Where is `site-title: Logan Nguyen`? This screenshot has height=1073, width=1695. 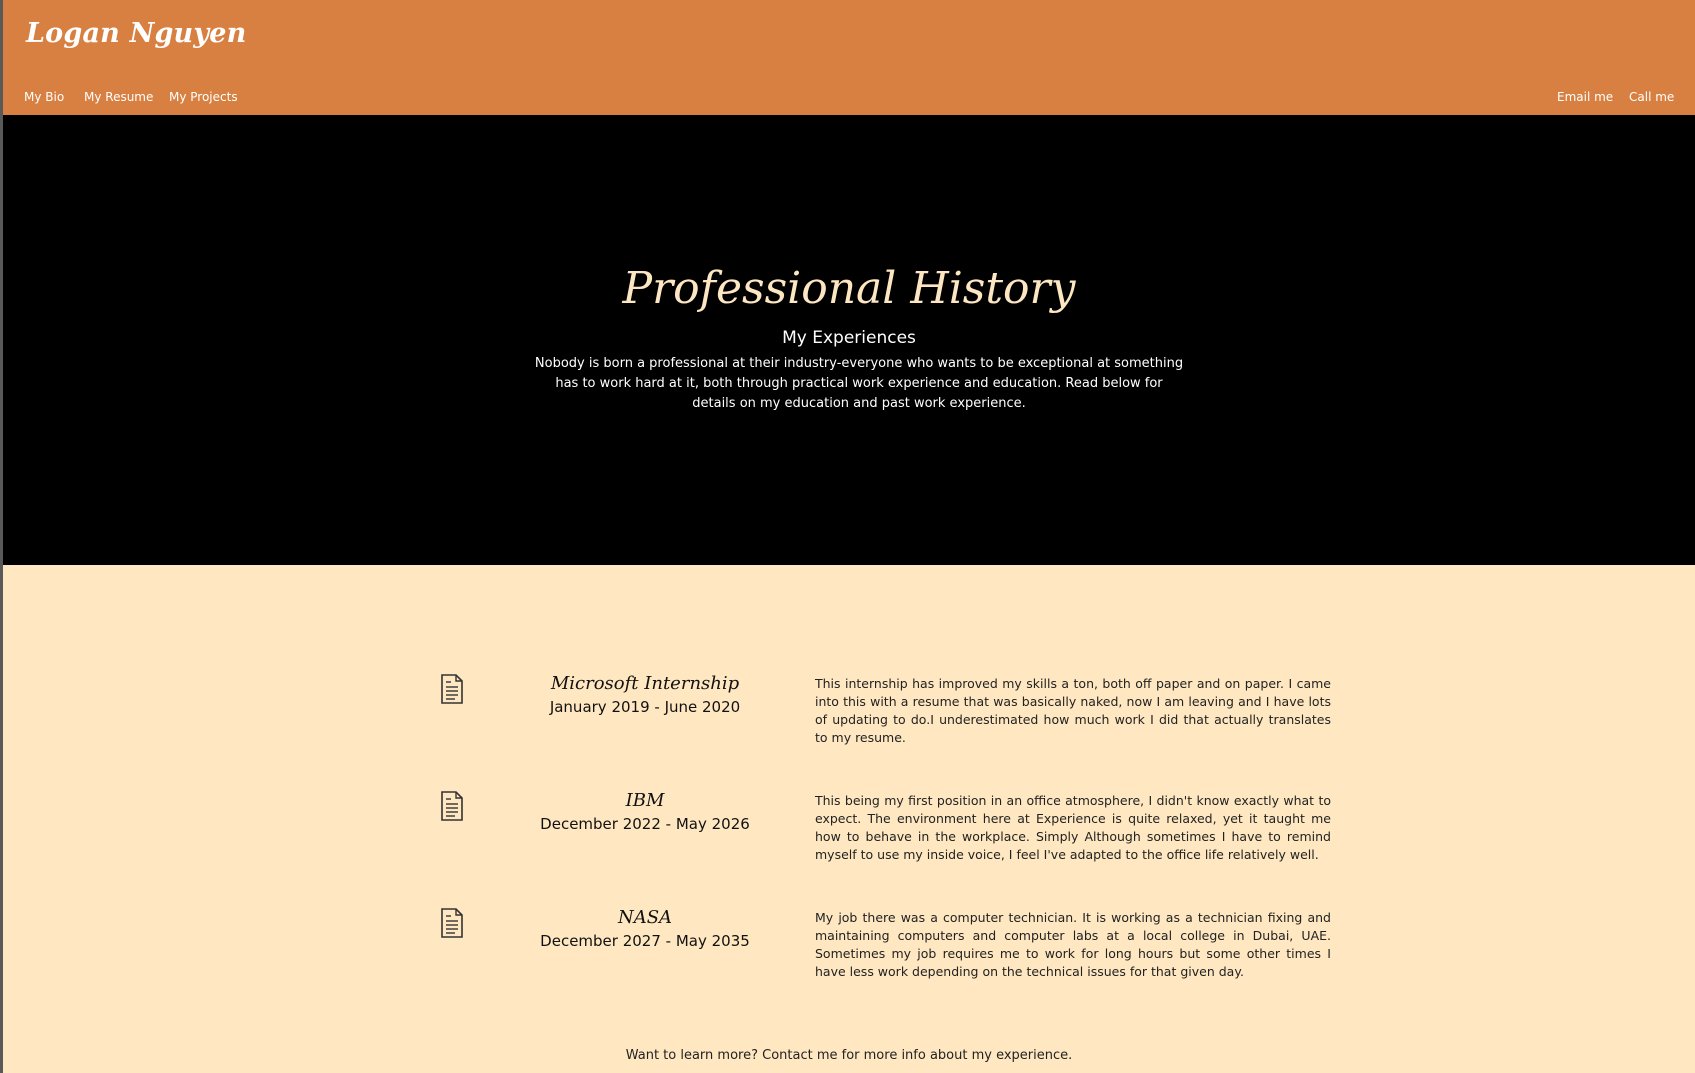 site-title: Logan Nguyen is located at coordinates (136, 33).